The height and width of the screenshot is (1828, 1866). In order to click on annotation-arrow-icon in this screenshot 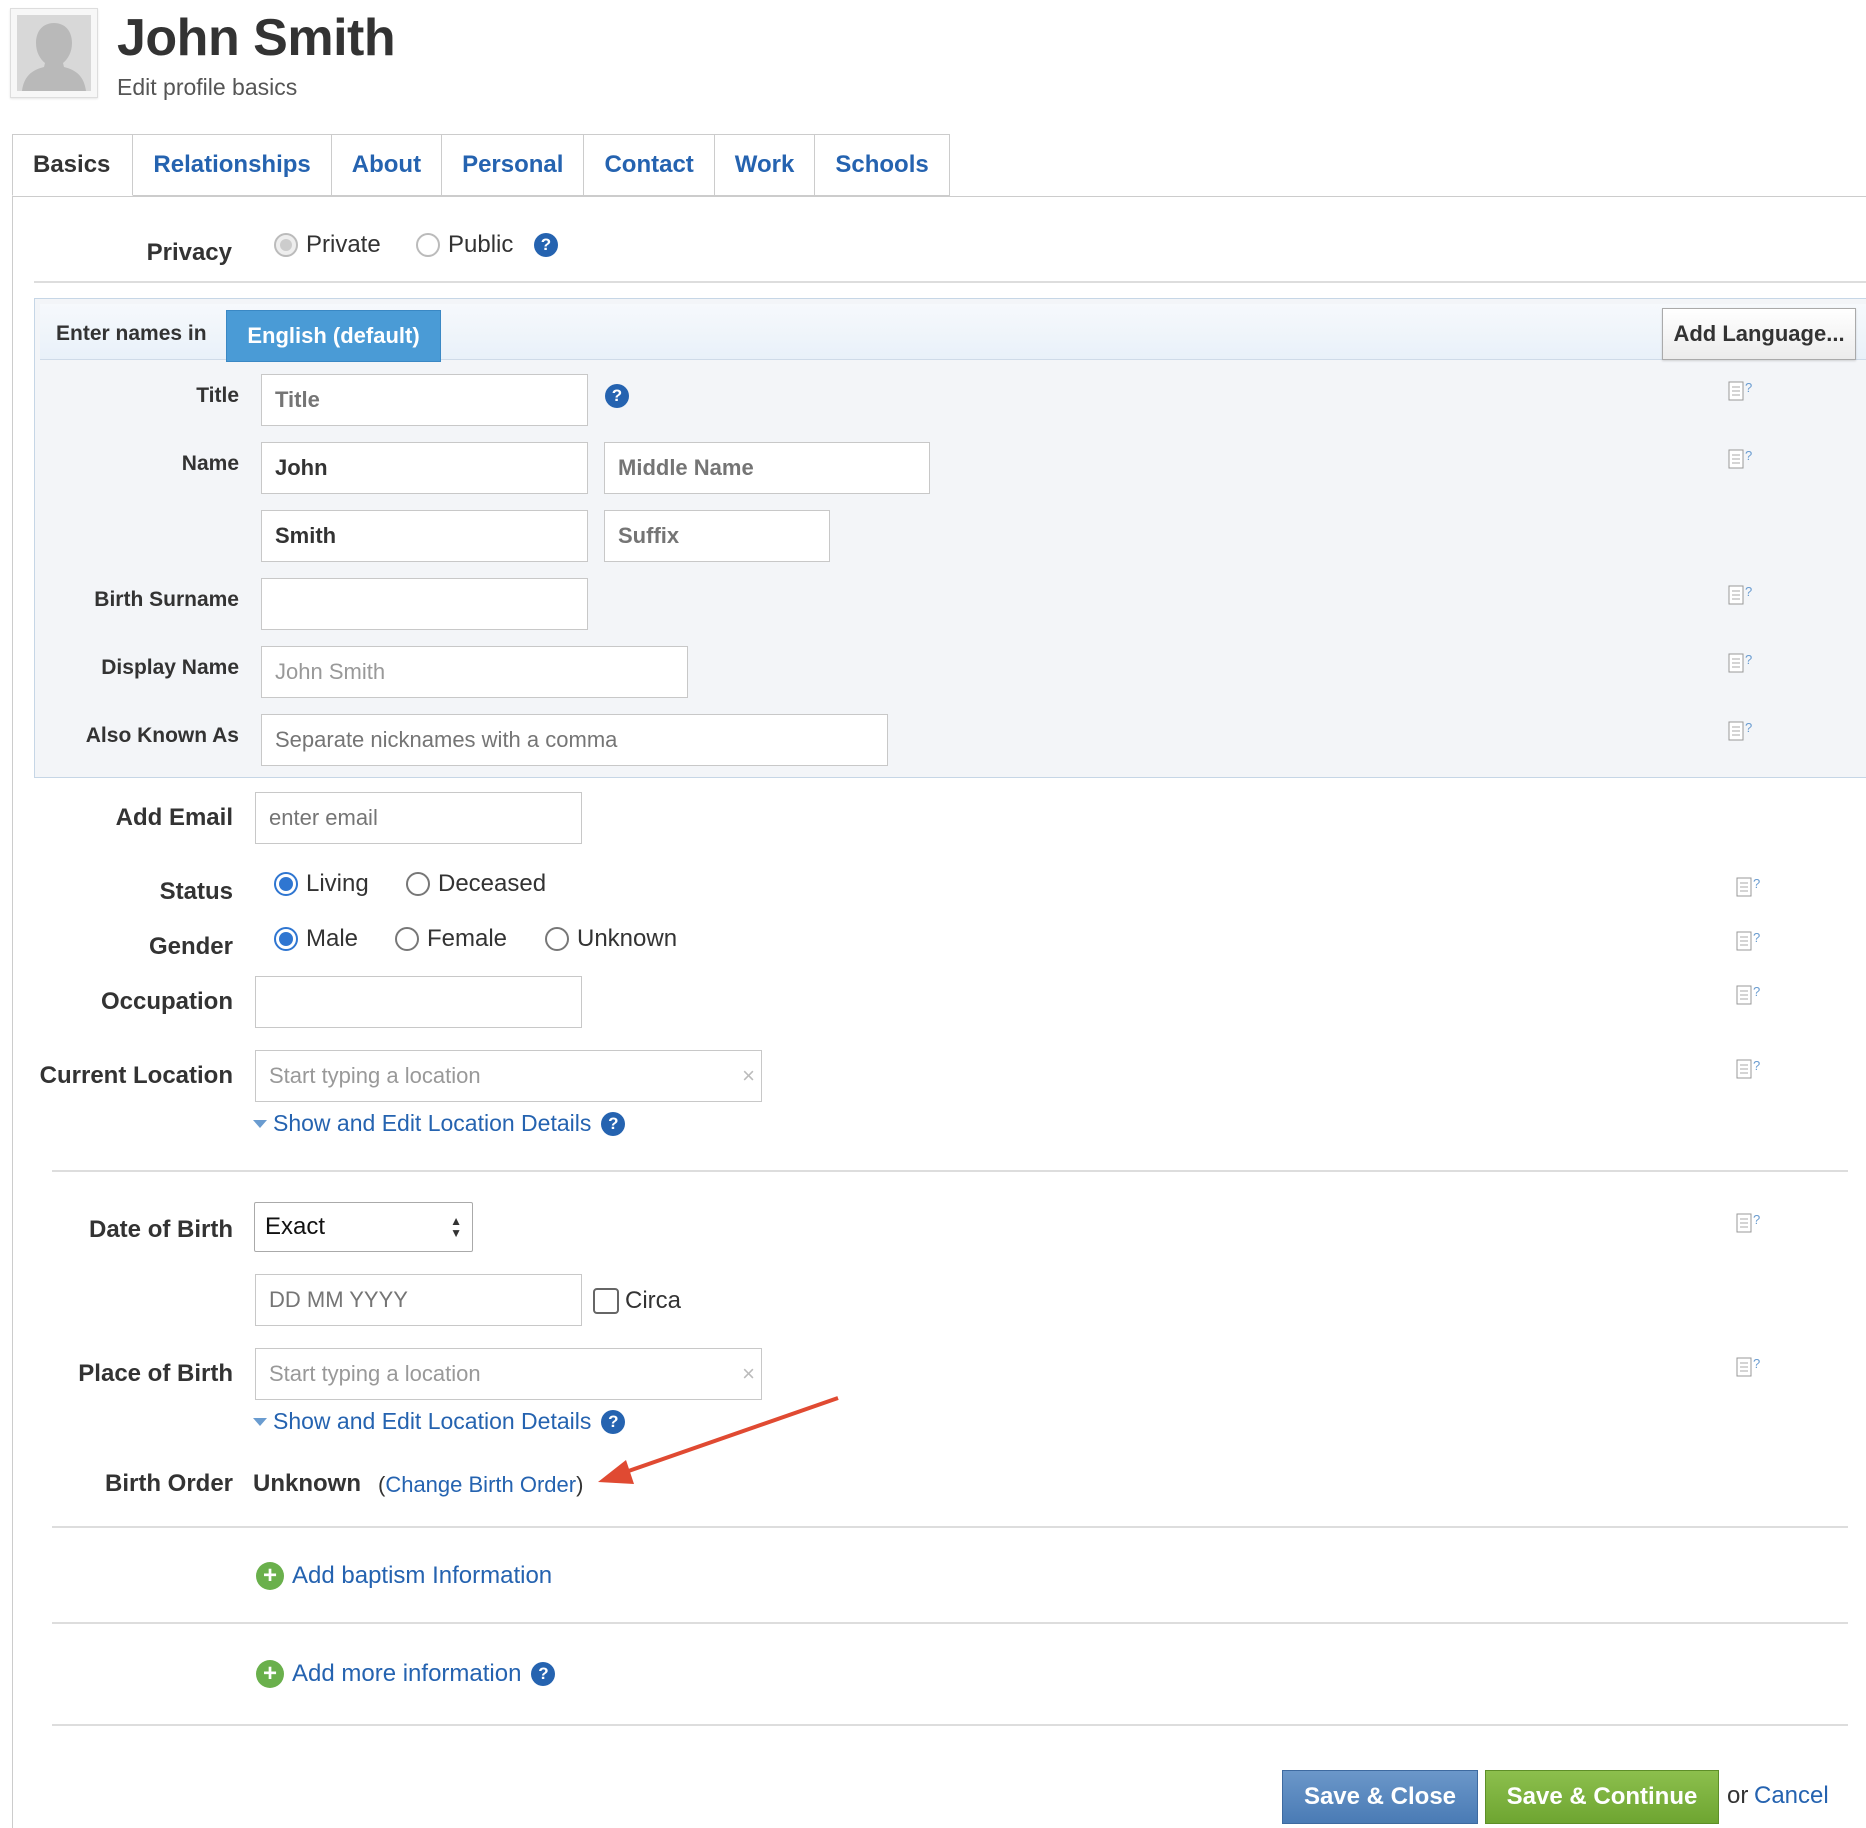, I will do `click(718, 1440)`.